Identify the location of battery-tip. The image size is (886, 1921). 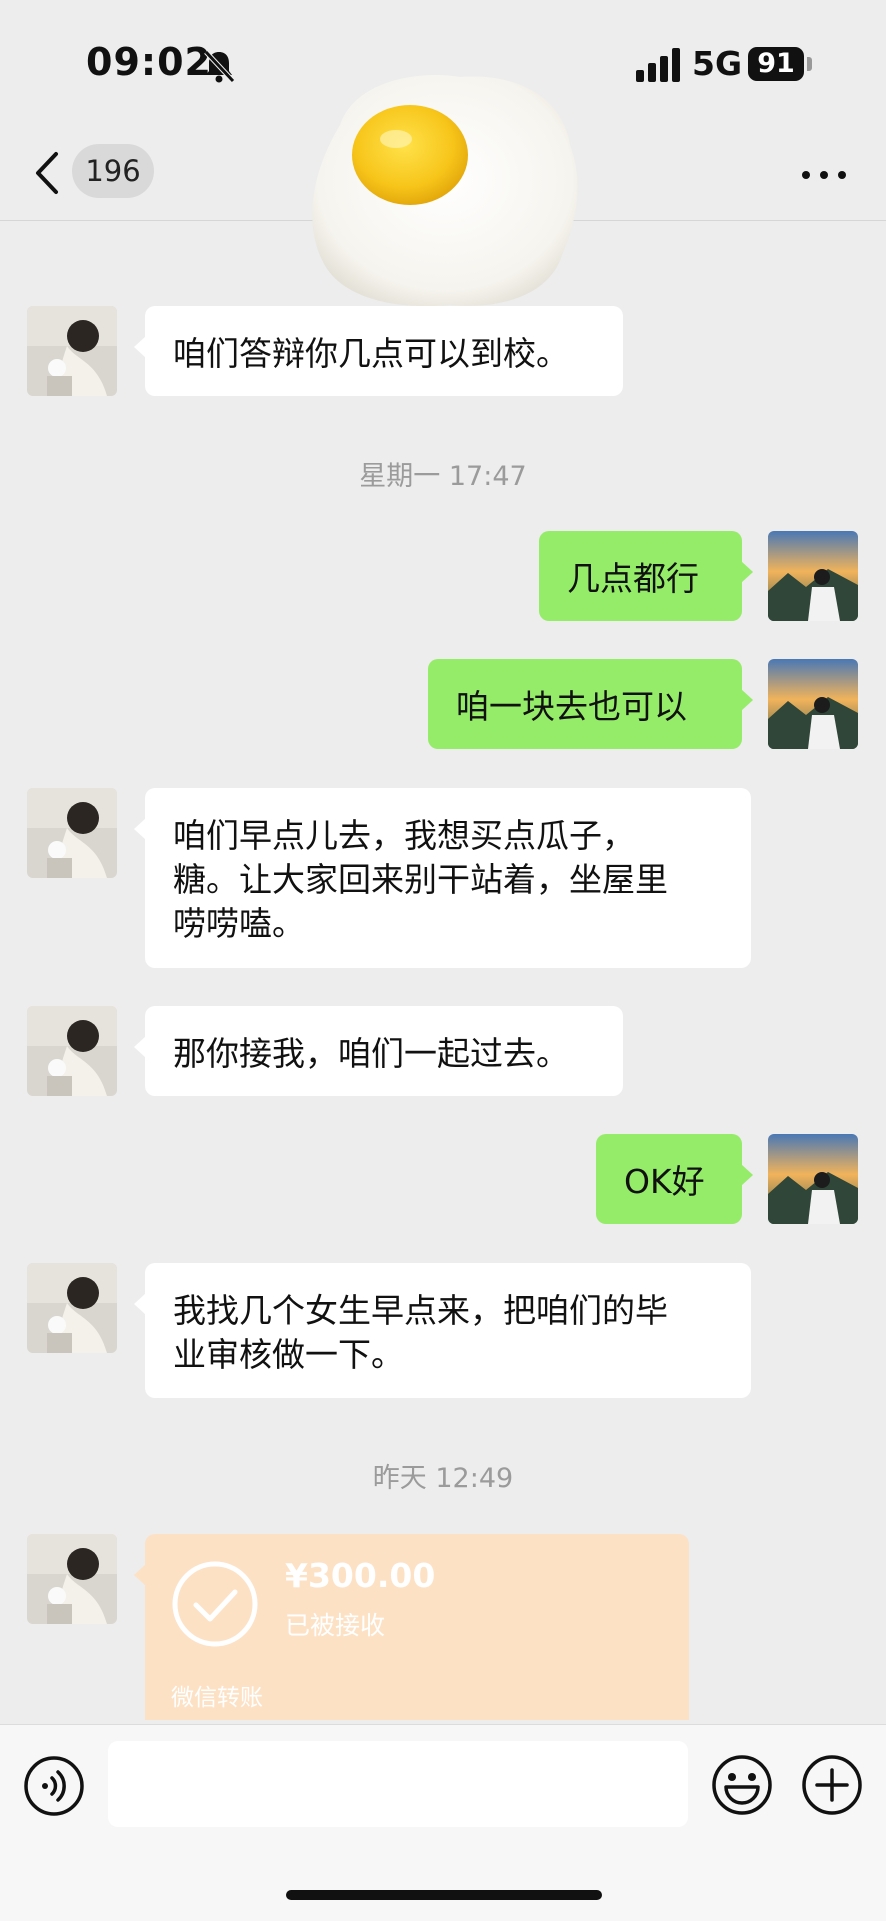
(809, 64).